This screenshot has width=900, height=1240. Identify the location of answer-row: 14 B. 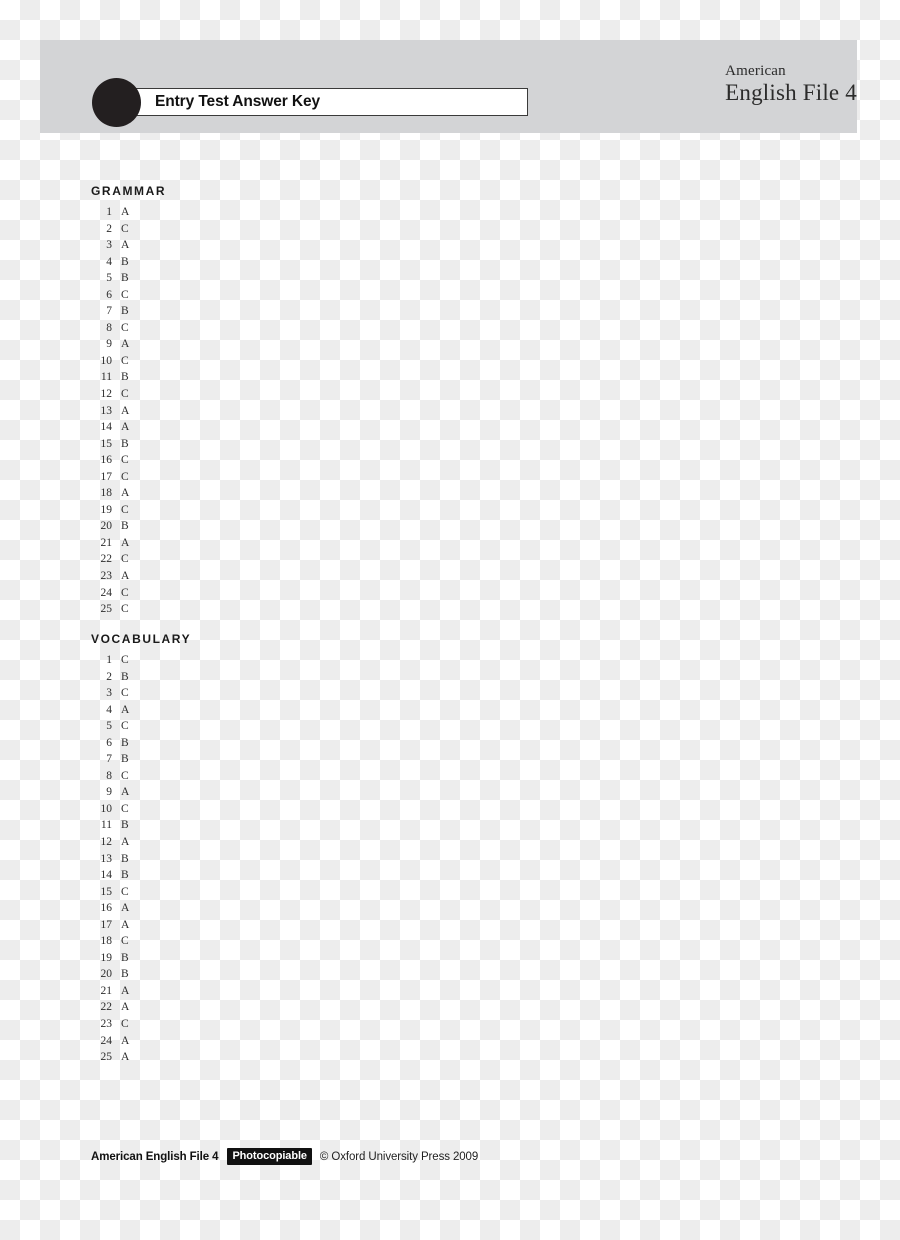
(141, 877).